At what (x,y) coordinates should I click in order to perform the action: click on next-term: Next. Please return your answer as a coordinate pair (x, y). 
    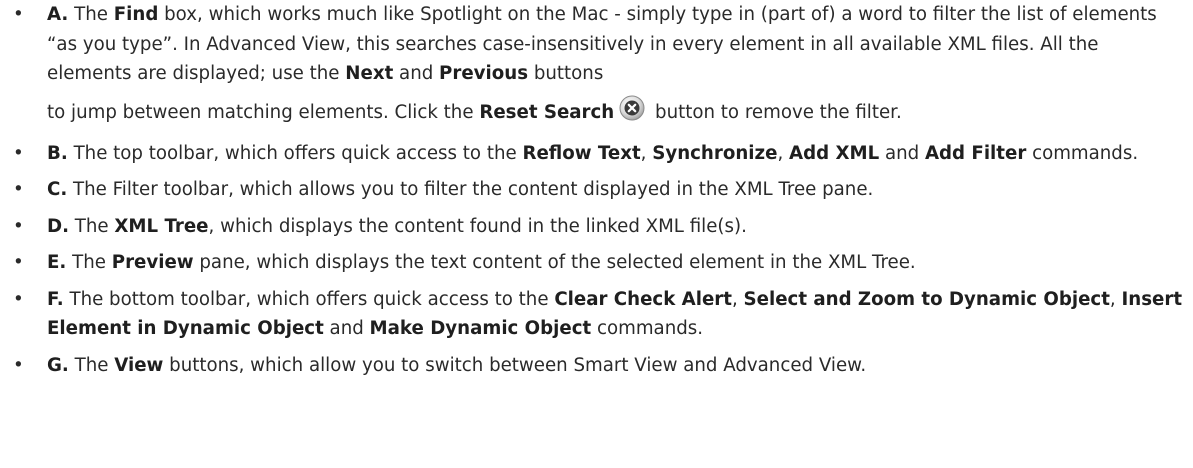
    Looking at the image, I should click on (369, 73).